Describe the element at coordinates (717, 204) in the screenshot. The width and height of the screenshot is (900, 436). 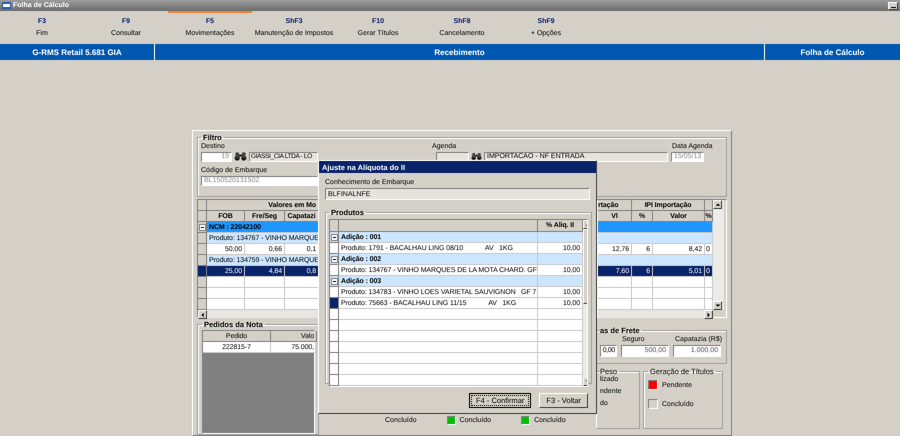
I see `scroll-up-button` at that location.